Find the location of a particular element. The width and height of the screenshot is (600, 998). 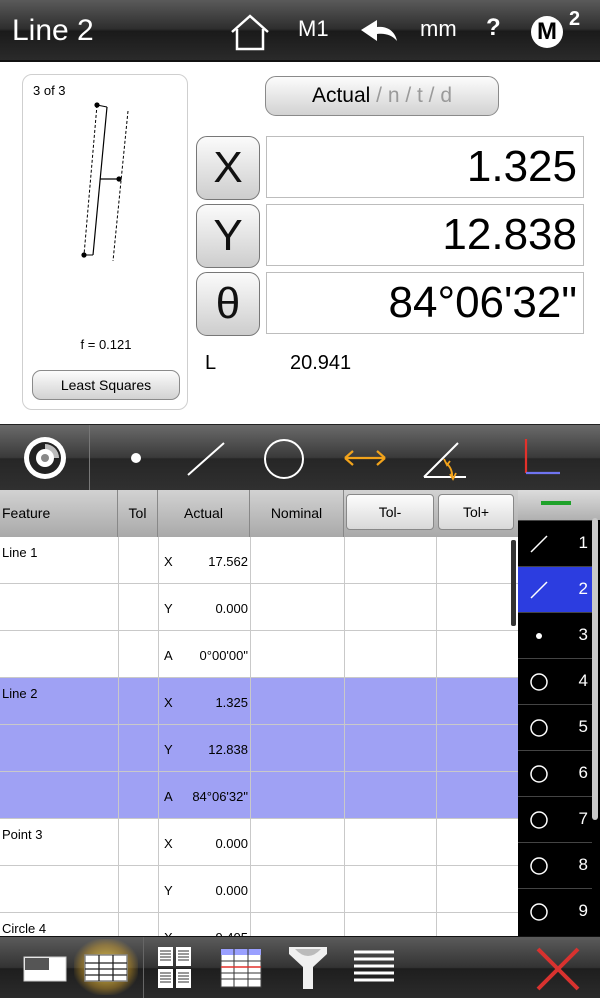

feature-list: 1 2 3 4 5 6 7 8 9 is located at coordinates (559, 713).